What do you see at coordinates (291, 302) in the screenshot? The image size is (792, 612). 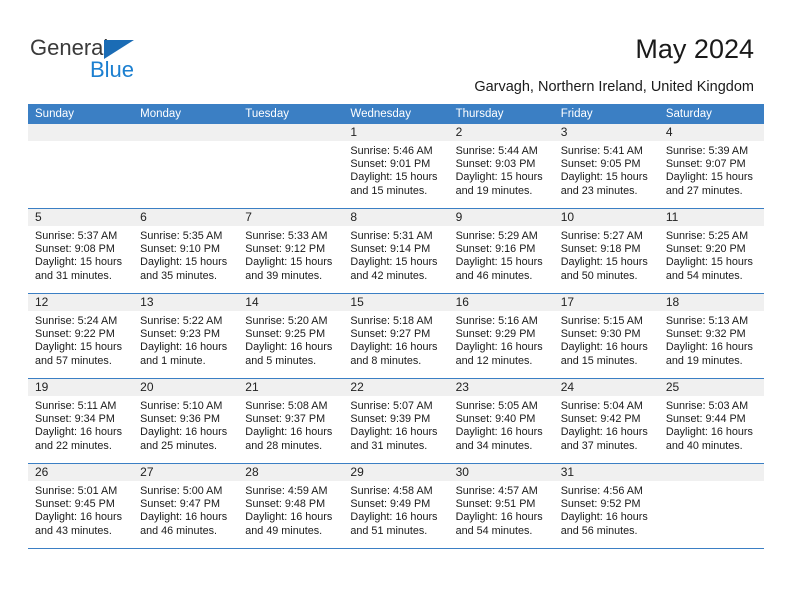 I see `day-number: 14` at bounding box center [291, 302].